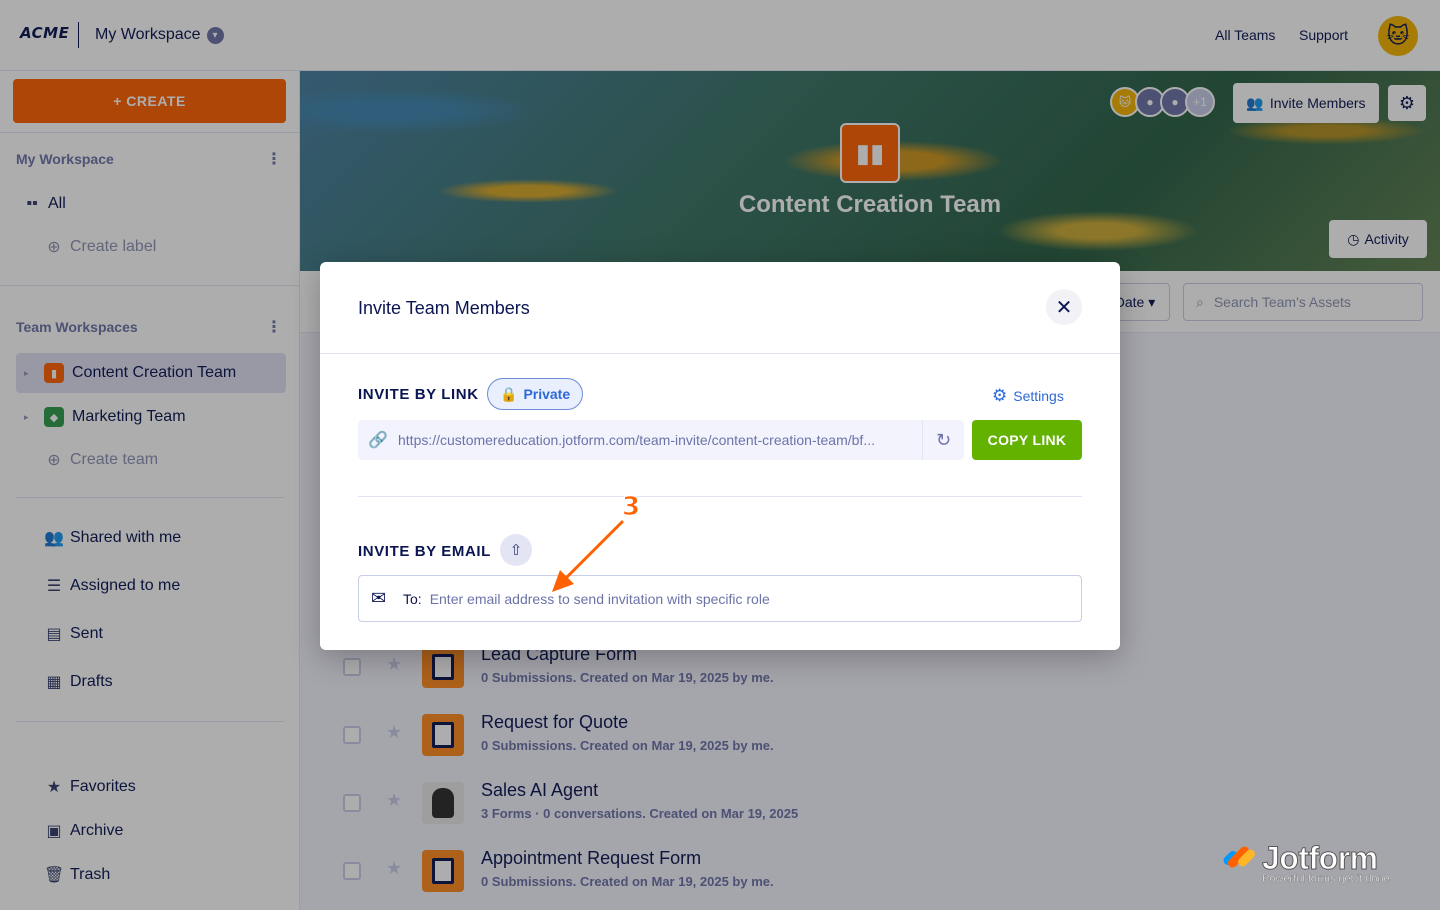 The width and height of the screenshot is (1440, 910). I want to click on watermark-tagline: Powerful forms get it done, so click(1326, 879).